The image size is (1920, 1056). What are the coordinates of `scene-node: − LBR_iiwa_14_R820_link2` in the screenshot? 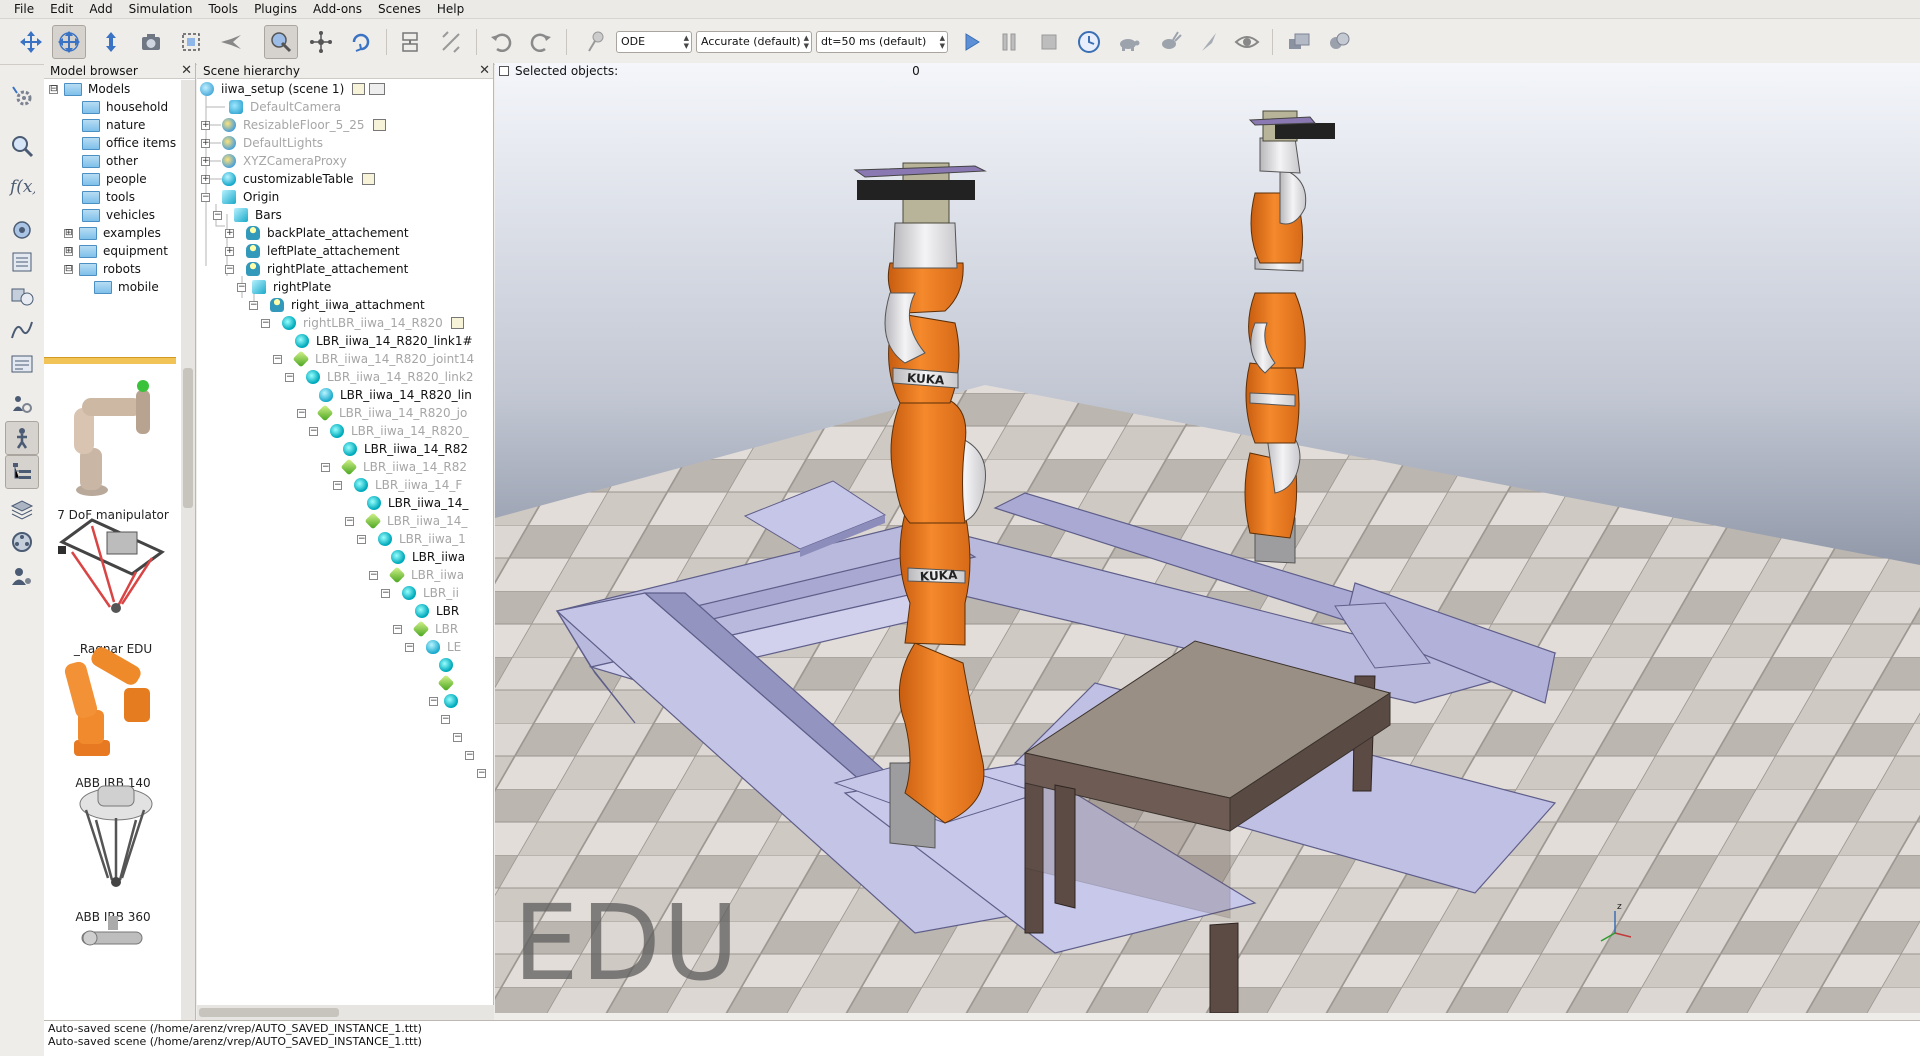 It's located at (379, 377).